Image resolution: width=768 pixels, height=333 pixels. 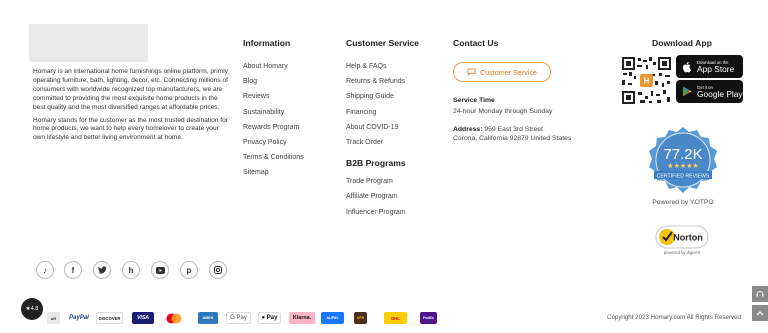 What do you see at coordinates (687, 91) in the screenshot?
I see `google-play-icon` at bounding box center [687, 91].